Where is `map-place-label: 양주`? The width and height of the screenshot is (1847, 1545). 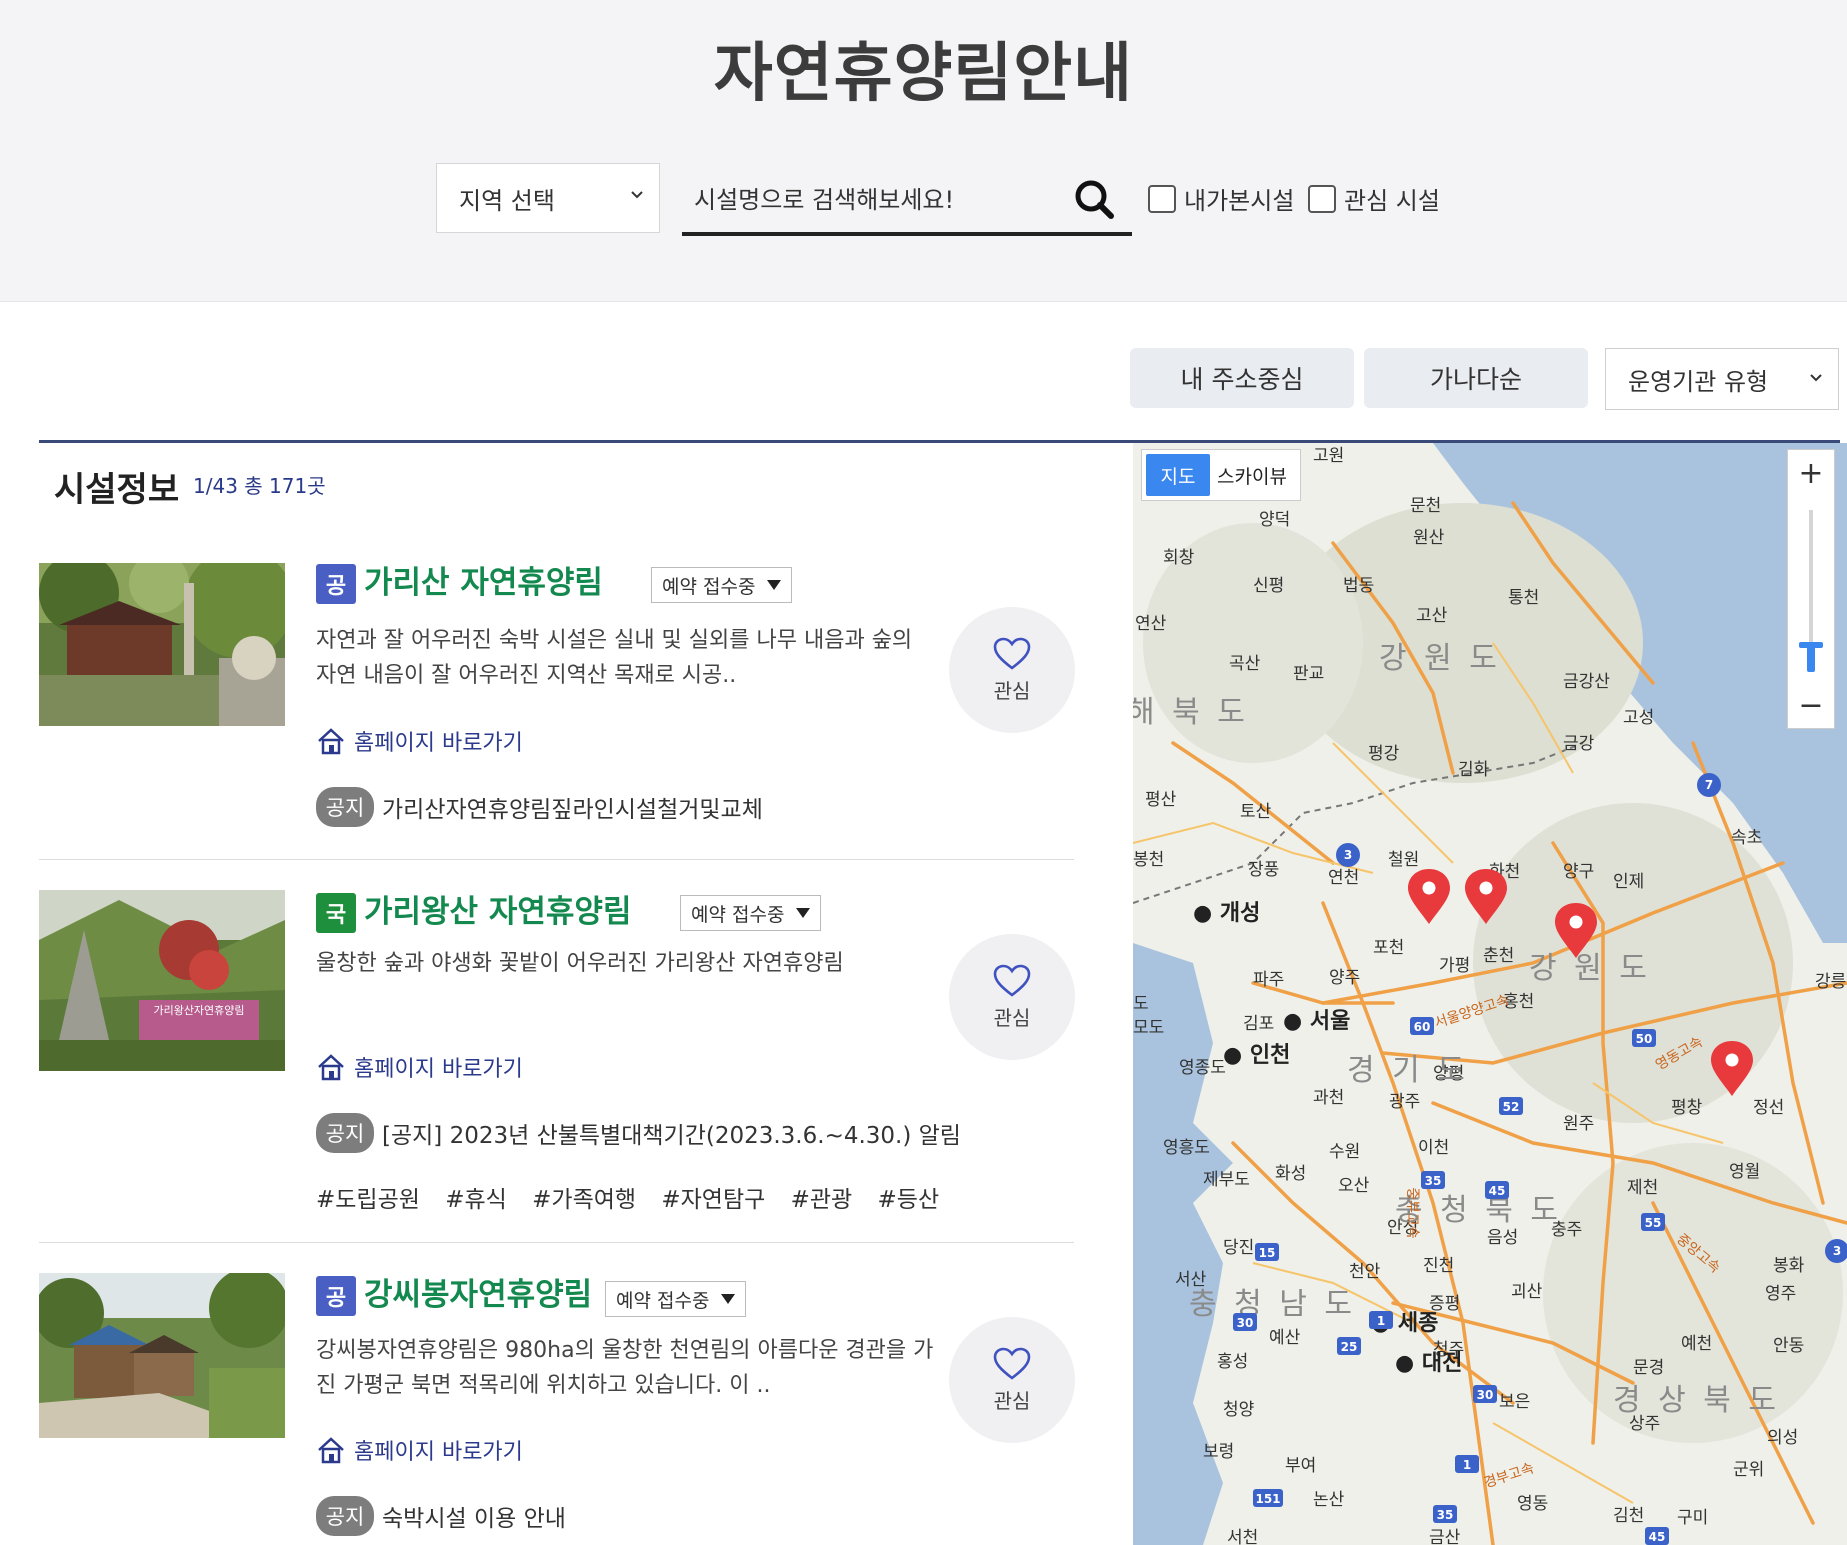
map-place-label: 양주 is located at coordinates (1345, 978).